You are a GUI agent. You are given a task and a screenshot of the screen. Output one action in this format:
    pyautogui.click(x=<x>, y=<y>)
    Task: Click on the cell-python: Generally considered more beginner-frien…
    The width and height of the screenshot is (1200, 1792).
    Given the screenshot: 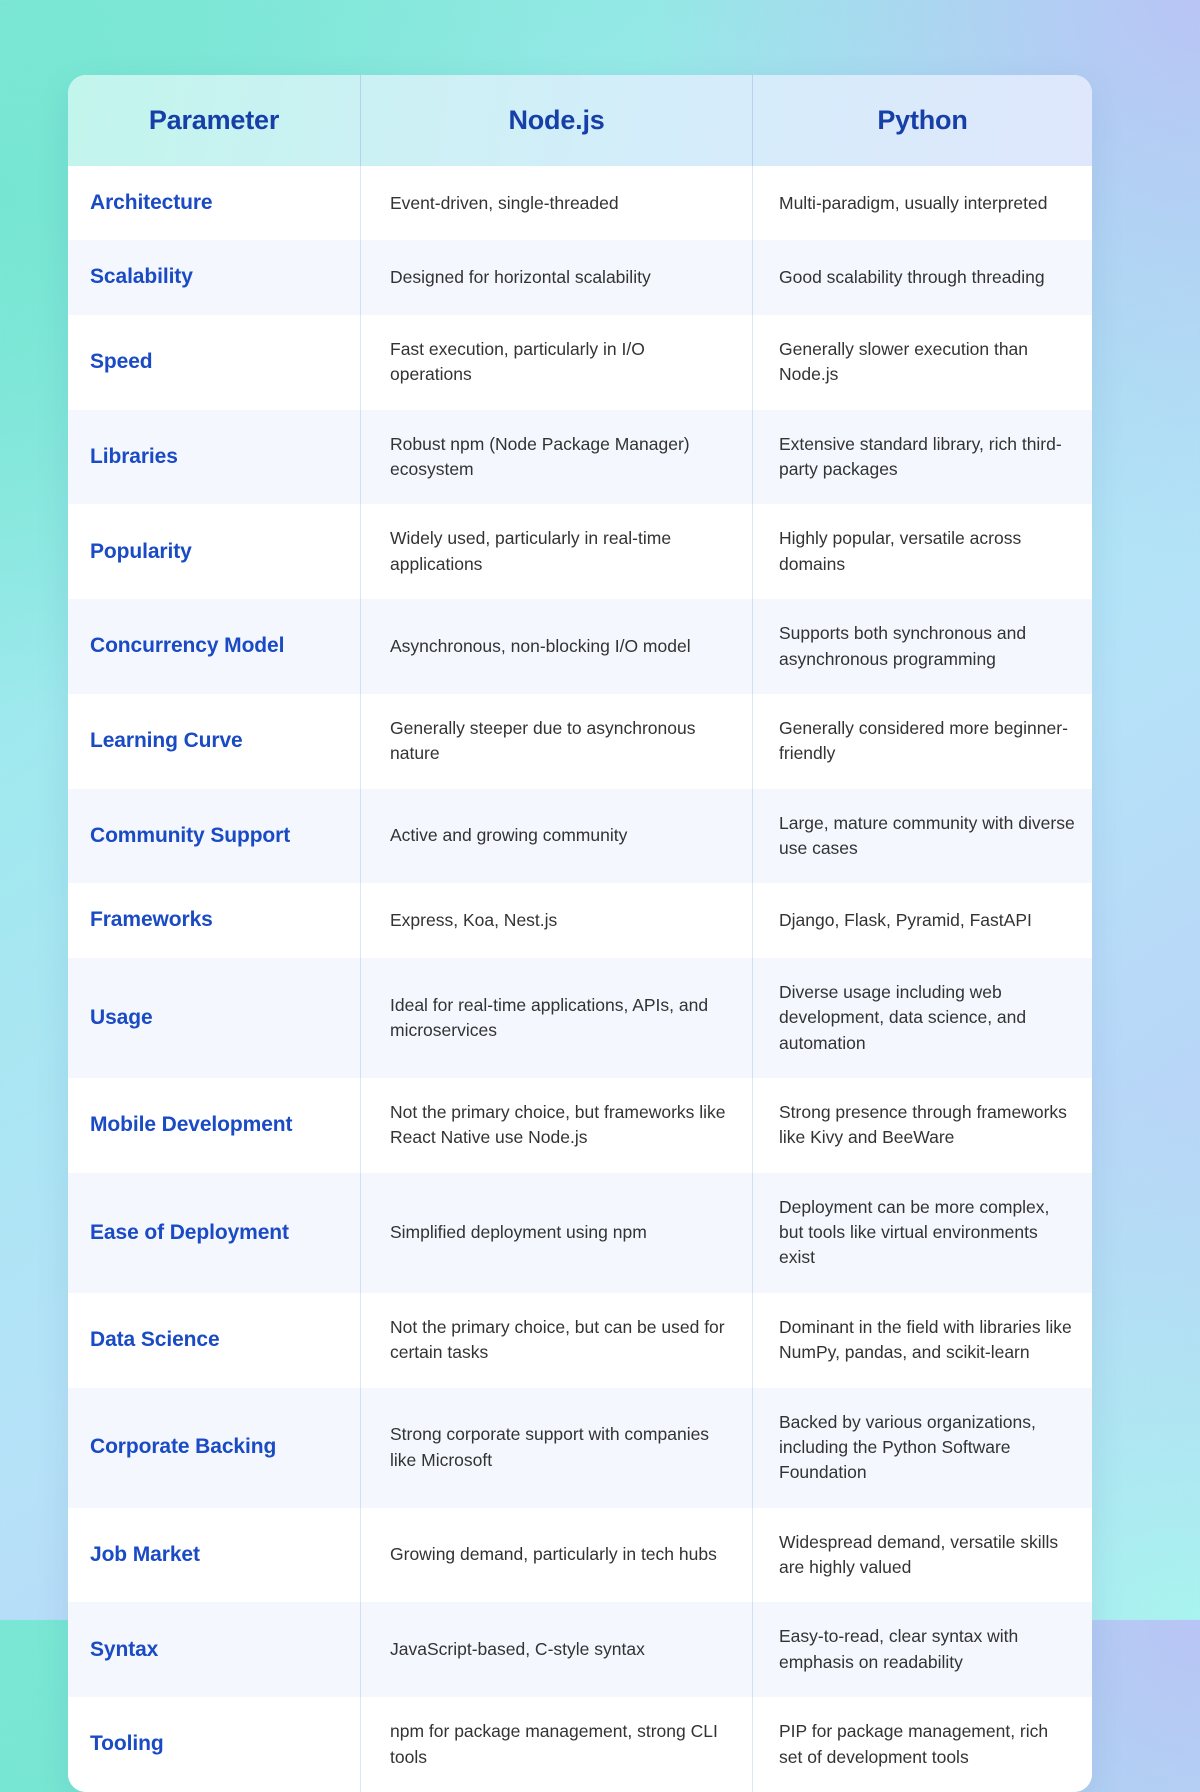 What is the action you would take?
    pyautogui.click(x=922, y=741)
    